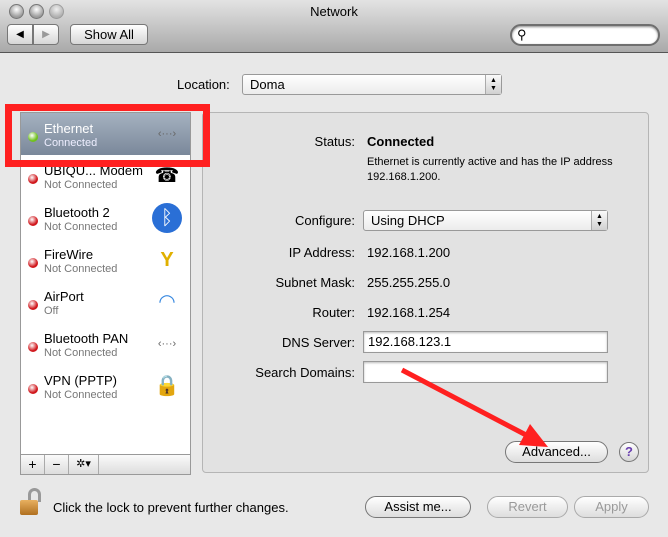  What do you see at coordinates (474, 407) in the screenshot?
I see `annotation-arrow` at bounding box center [474, 407].